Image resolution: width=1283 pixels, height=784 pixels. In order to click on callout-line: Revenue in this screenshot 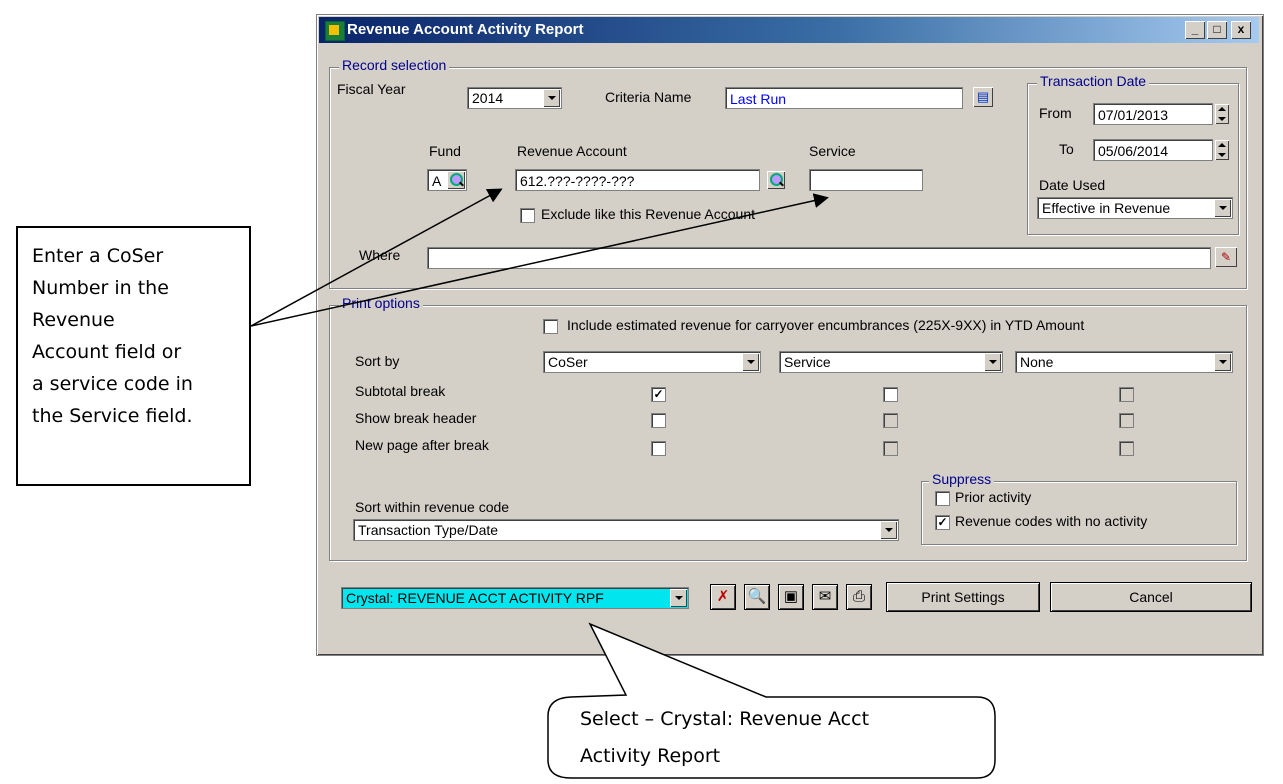, I will do `click(73, 320)`.